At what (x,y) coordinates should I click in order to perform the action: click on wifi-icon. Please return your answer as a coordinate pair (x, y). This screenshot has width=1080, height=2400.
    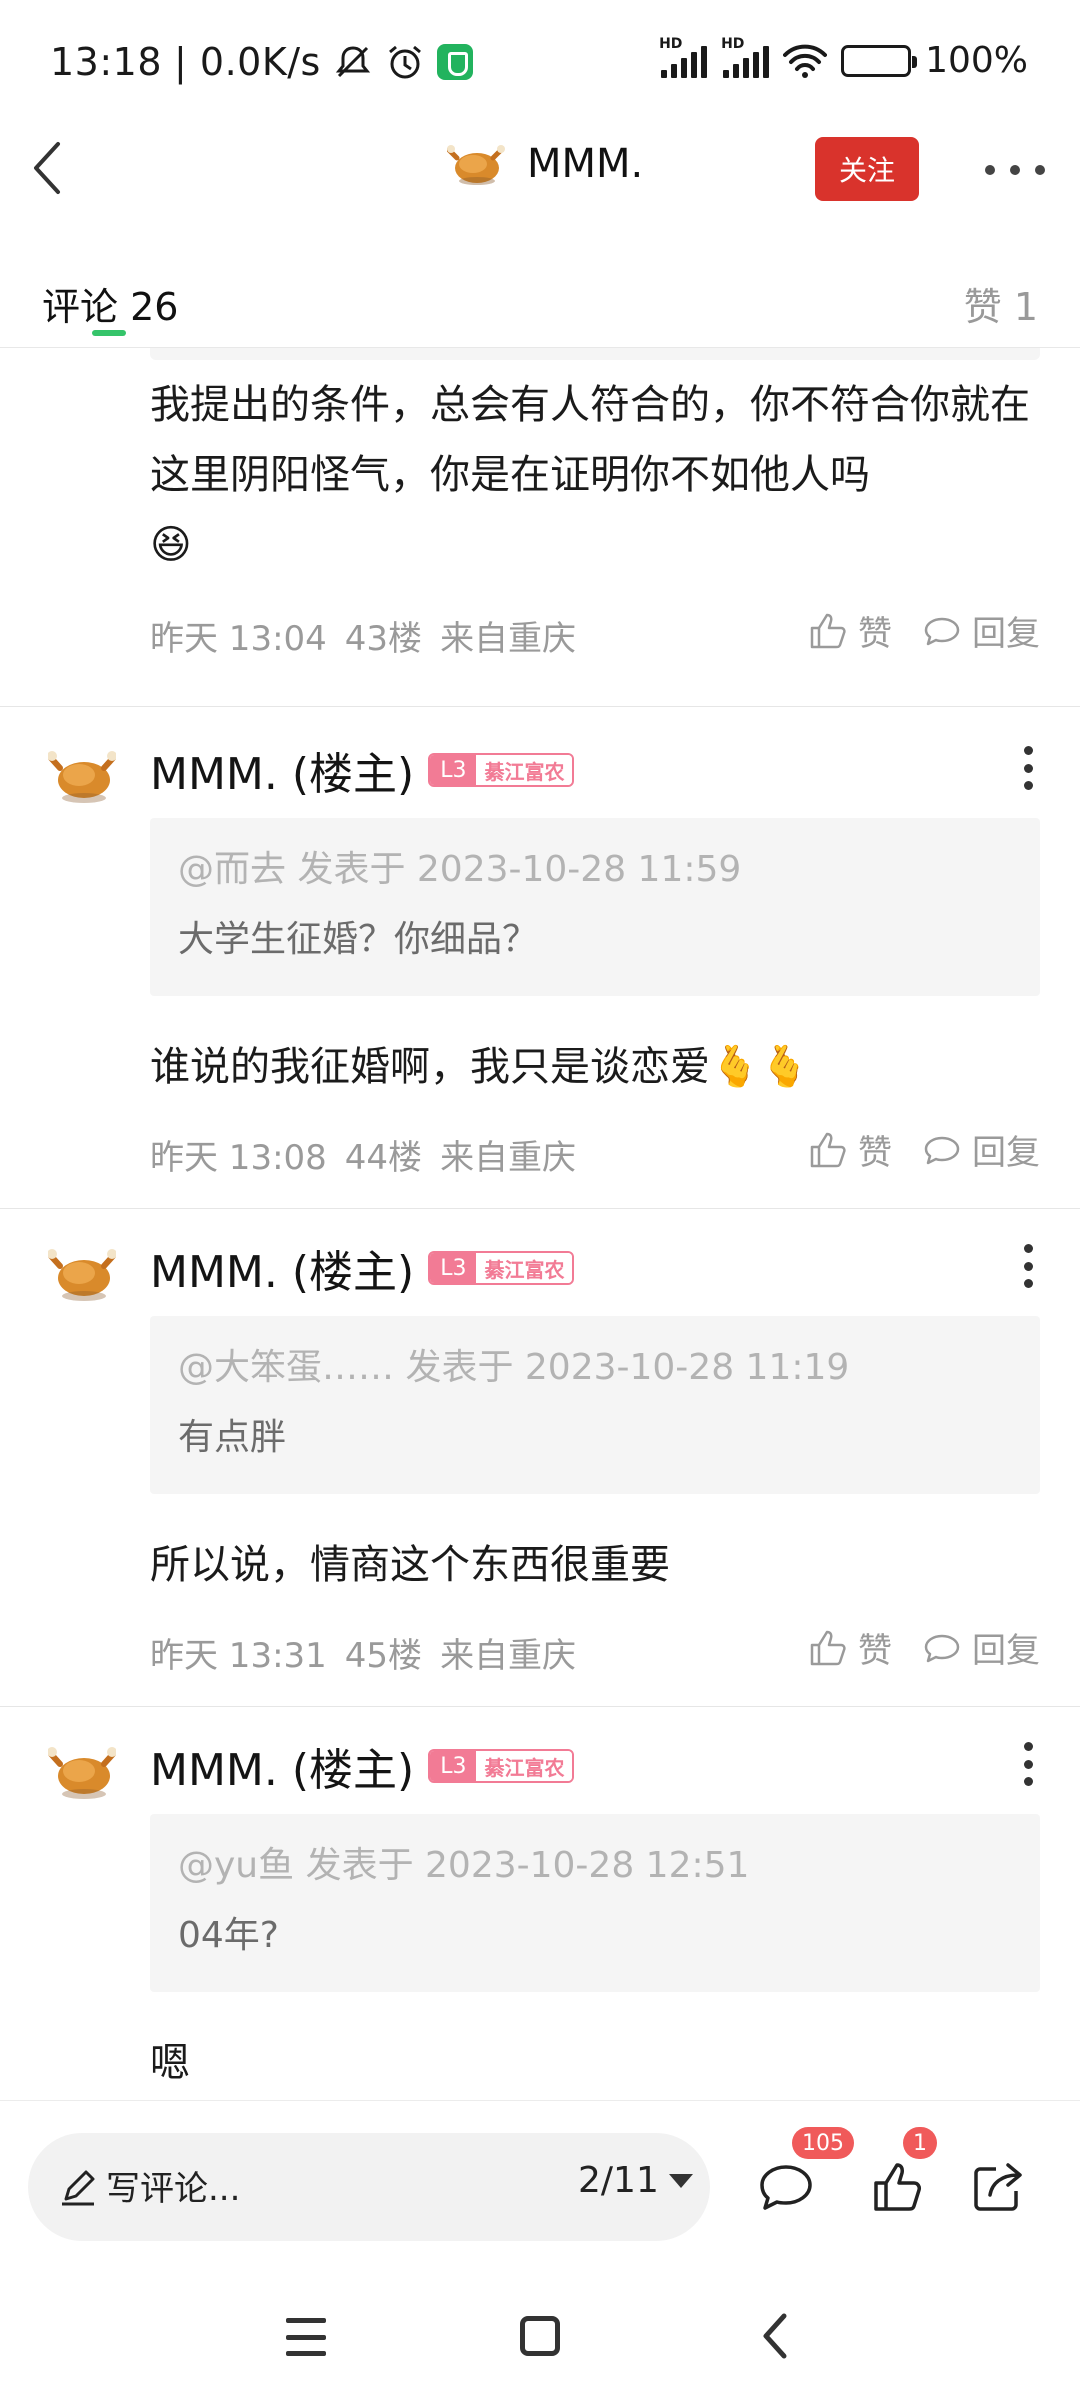
    Looking at the image, I should click on (805, 61).